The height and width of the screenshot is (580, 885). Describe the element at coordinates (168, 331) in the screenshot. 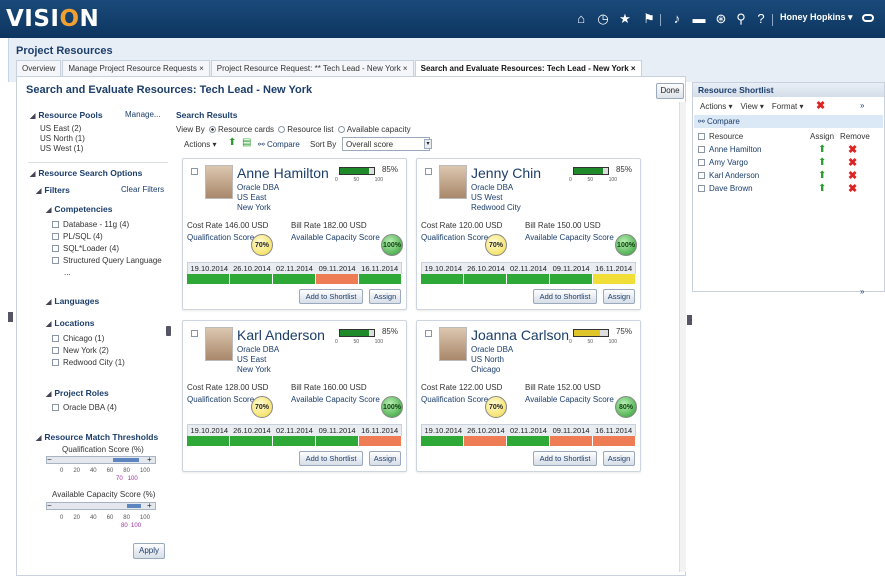

I see `collapse-left-panel-icon` at that location.